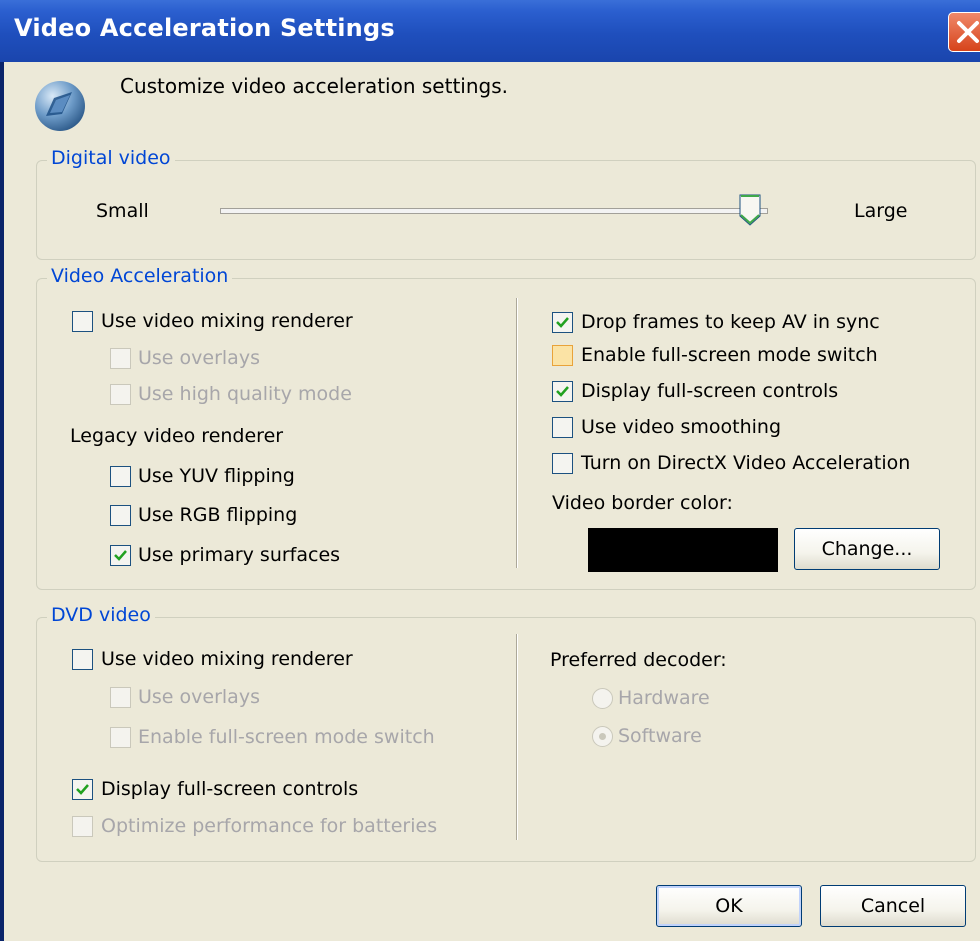  I want to click on fullscreen-switch-label: Enable full-screen mode switch, so click(729, 355).